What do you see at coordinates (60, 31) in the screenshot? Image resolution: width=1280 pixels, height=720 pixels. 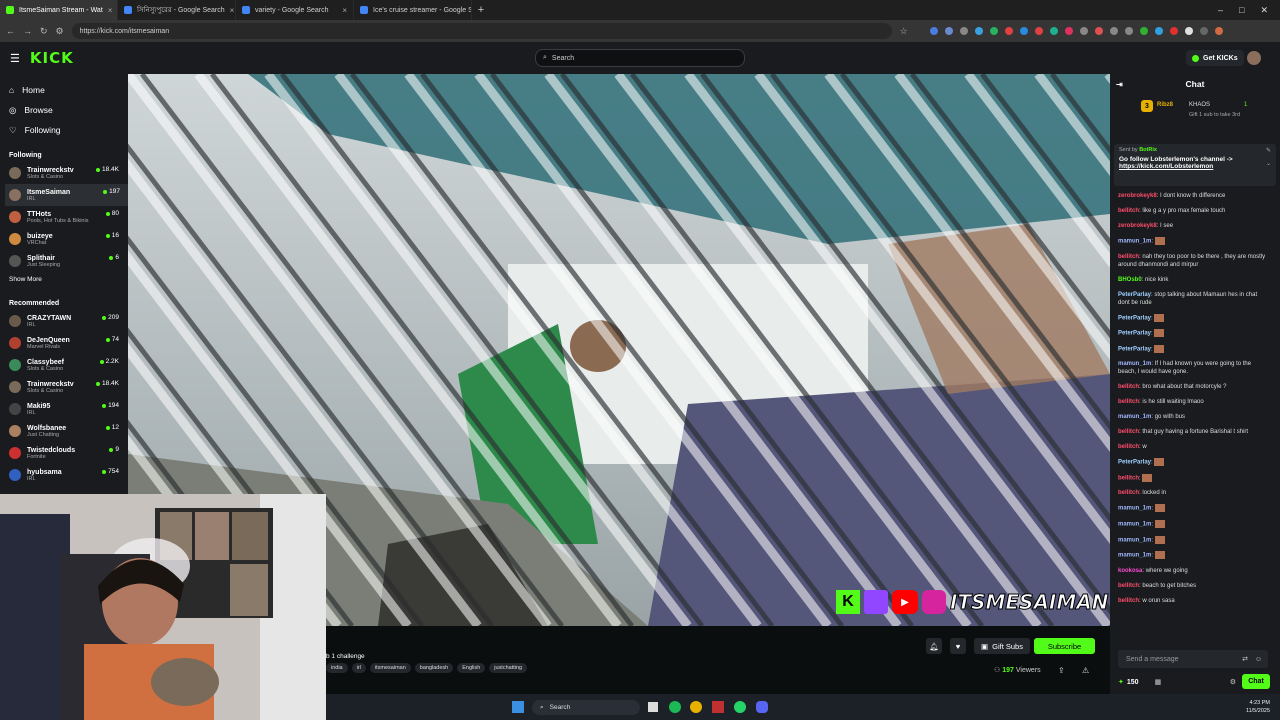 I see `site-info-icon: ⚙` at bounding box center [60, 31].